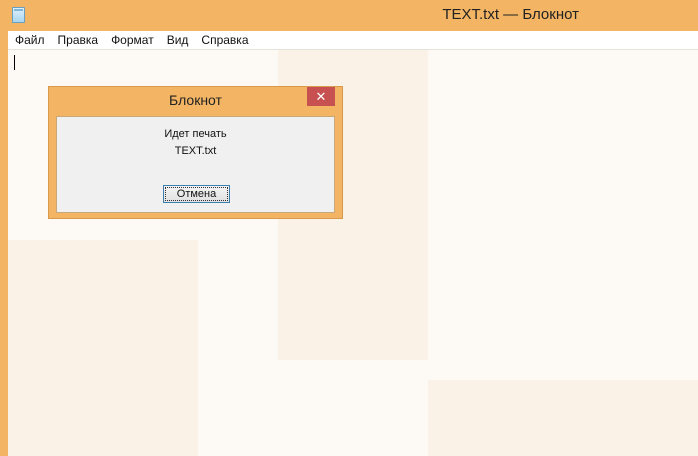 Image resolution: width=698 pixels, height=456 pixels. I want to click on background-tile-ghost, so click(563, 418).